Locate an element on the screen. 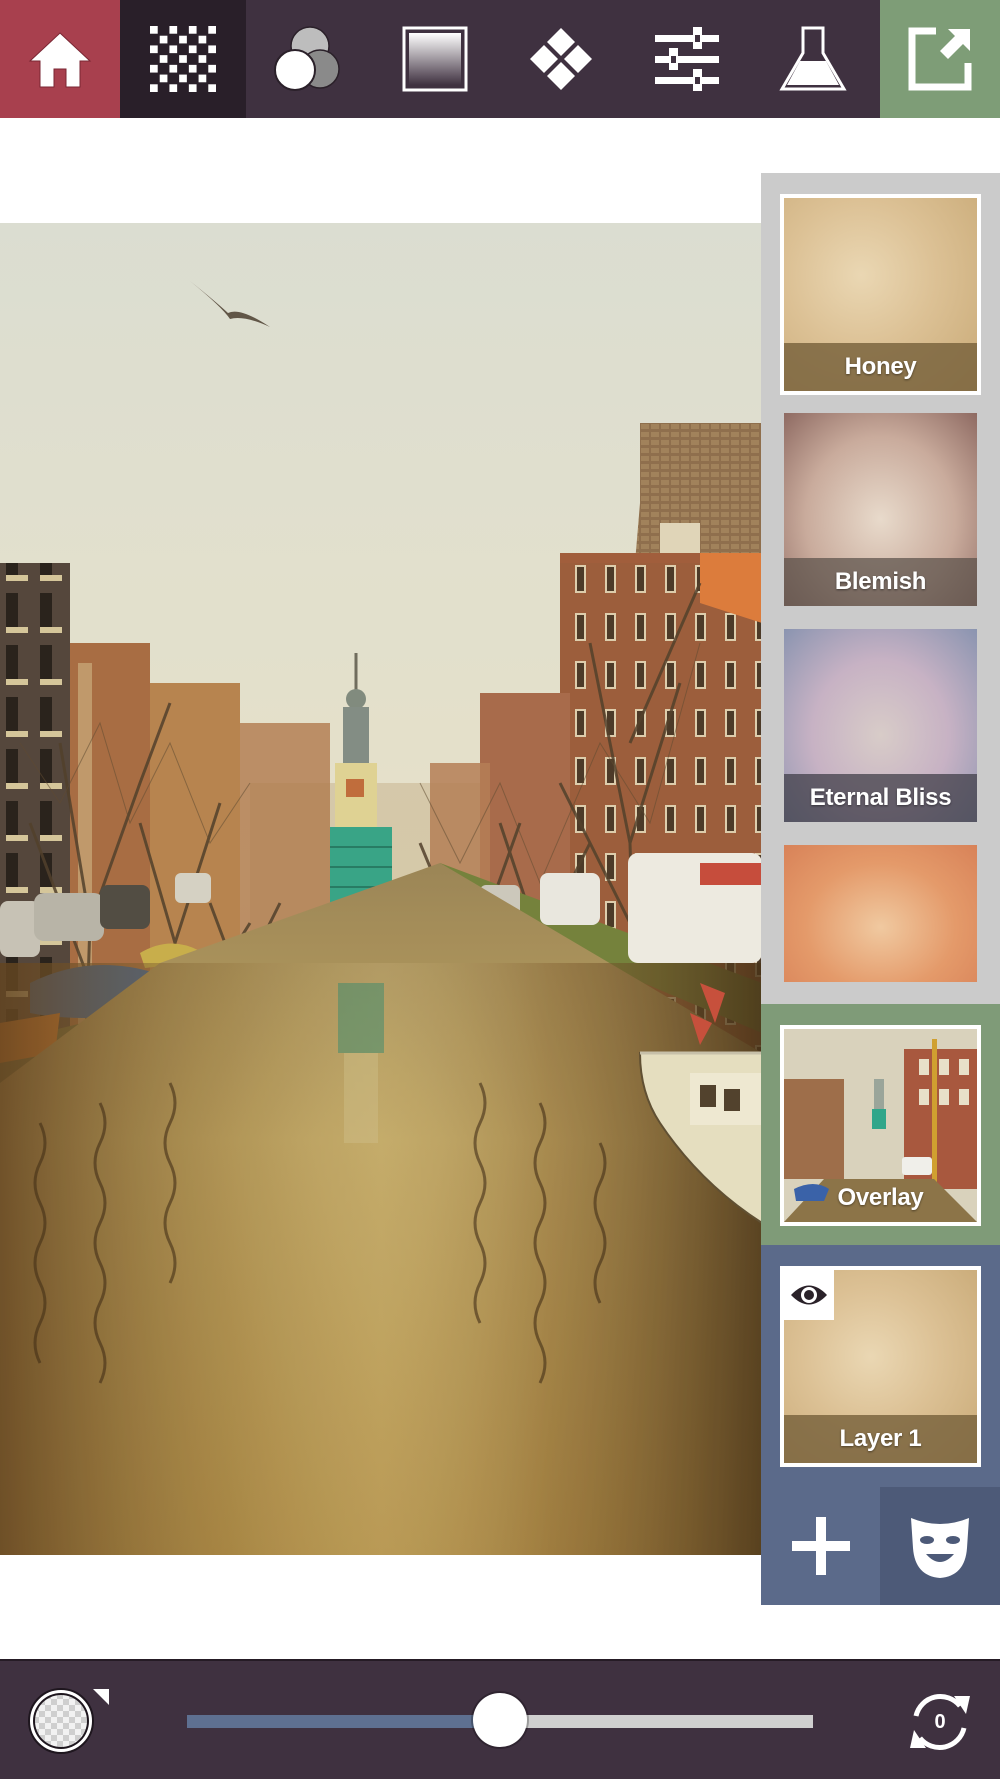 This screenshot has width=1000, height=1779. mask-button is located at coordinates (940, 1546).